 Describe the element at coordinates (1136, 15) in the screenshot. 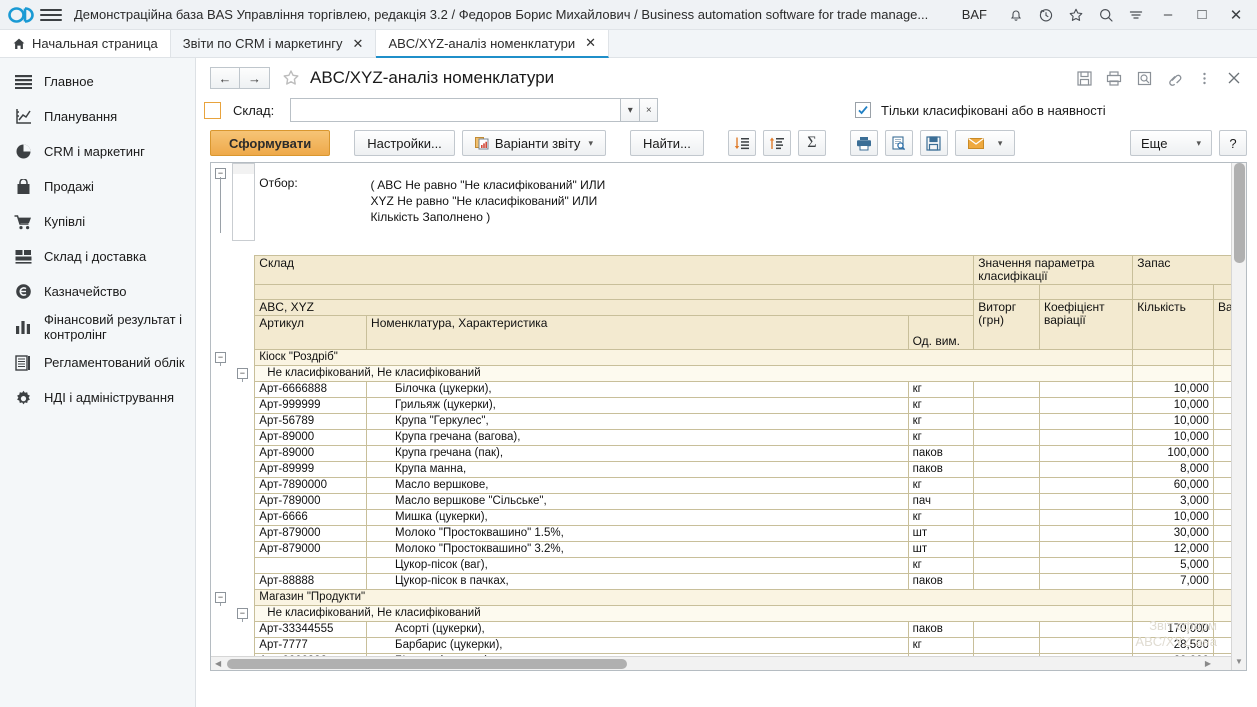

I see `menu-lines-icon` at that location.